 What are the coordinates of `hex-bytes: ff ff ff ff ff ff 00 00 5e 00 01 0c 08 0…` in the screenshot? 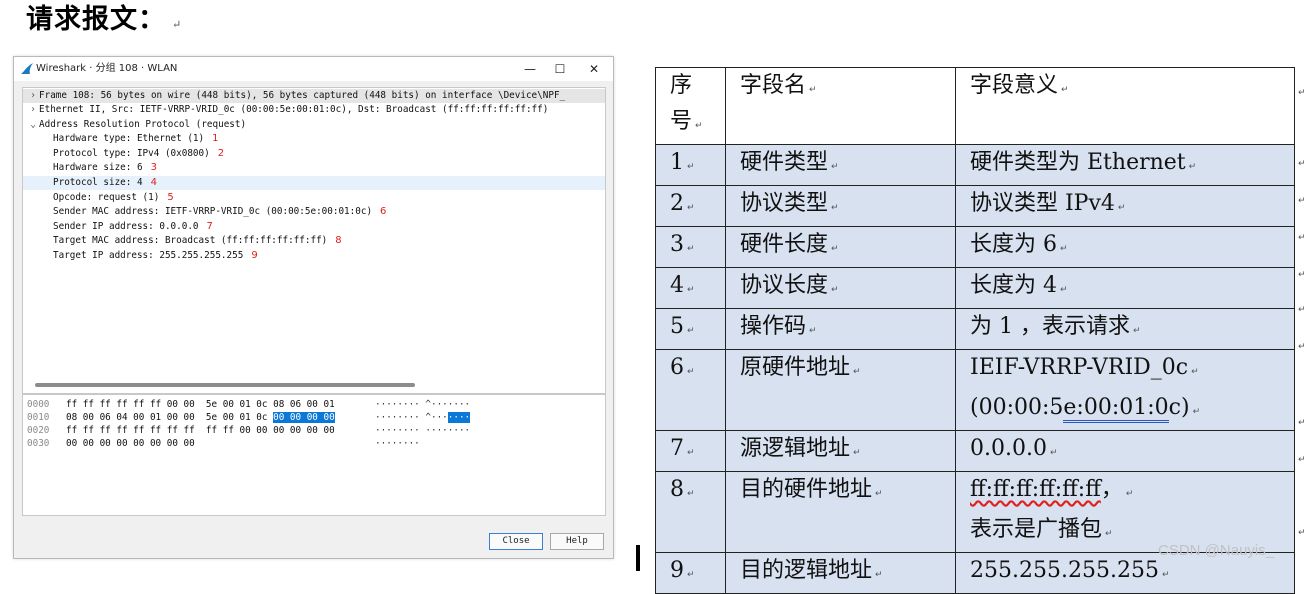 It's located at (200, 404).